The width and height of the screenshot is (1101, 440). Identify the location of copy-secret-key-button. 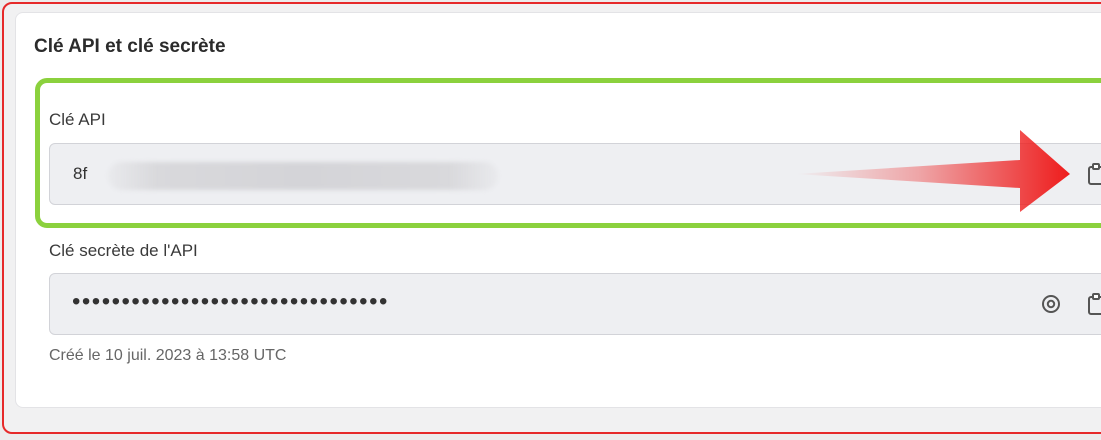
(1092, 304).